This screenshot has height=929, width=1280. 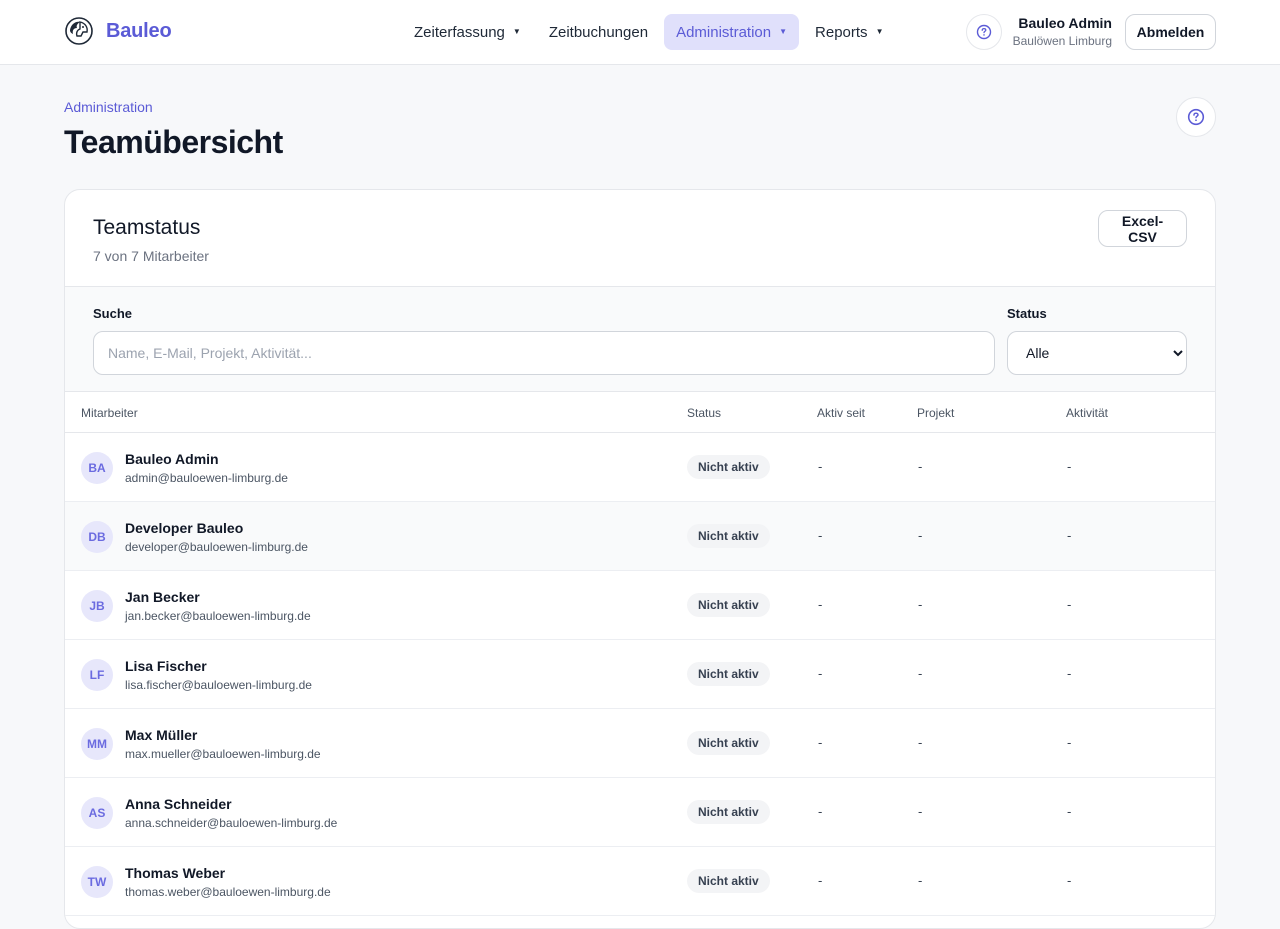 I want to click on lion-logo-icon, so click(x=79, y=31).